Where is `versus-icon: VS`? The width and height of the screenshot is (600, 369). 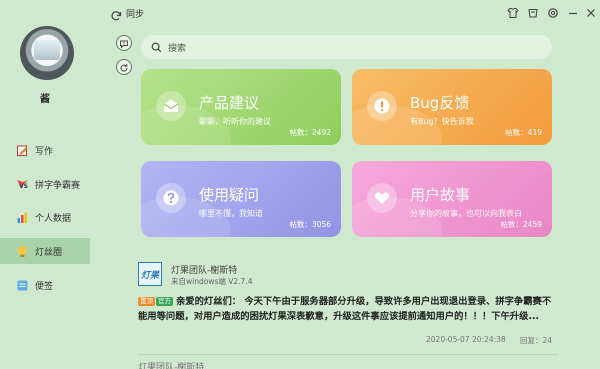 versus-icon: VS is located at coordinates (22, 184).